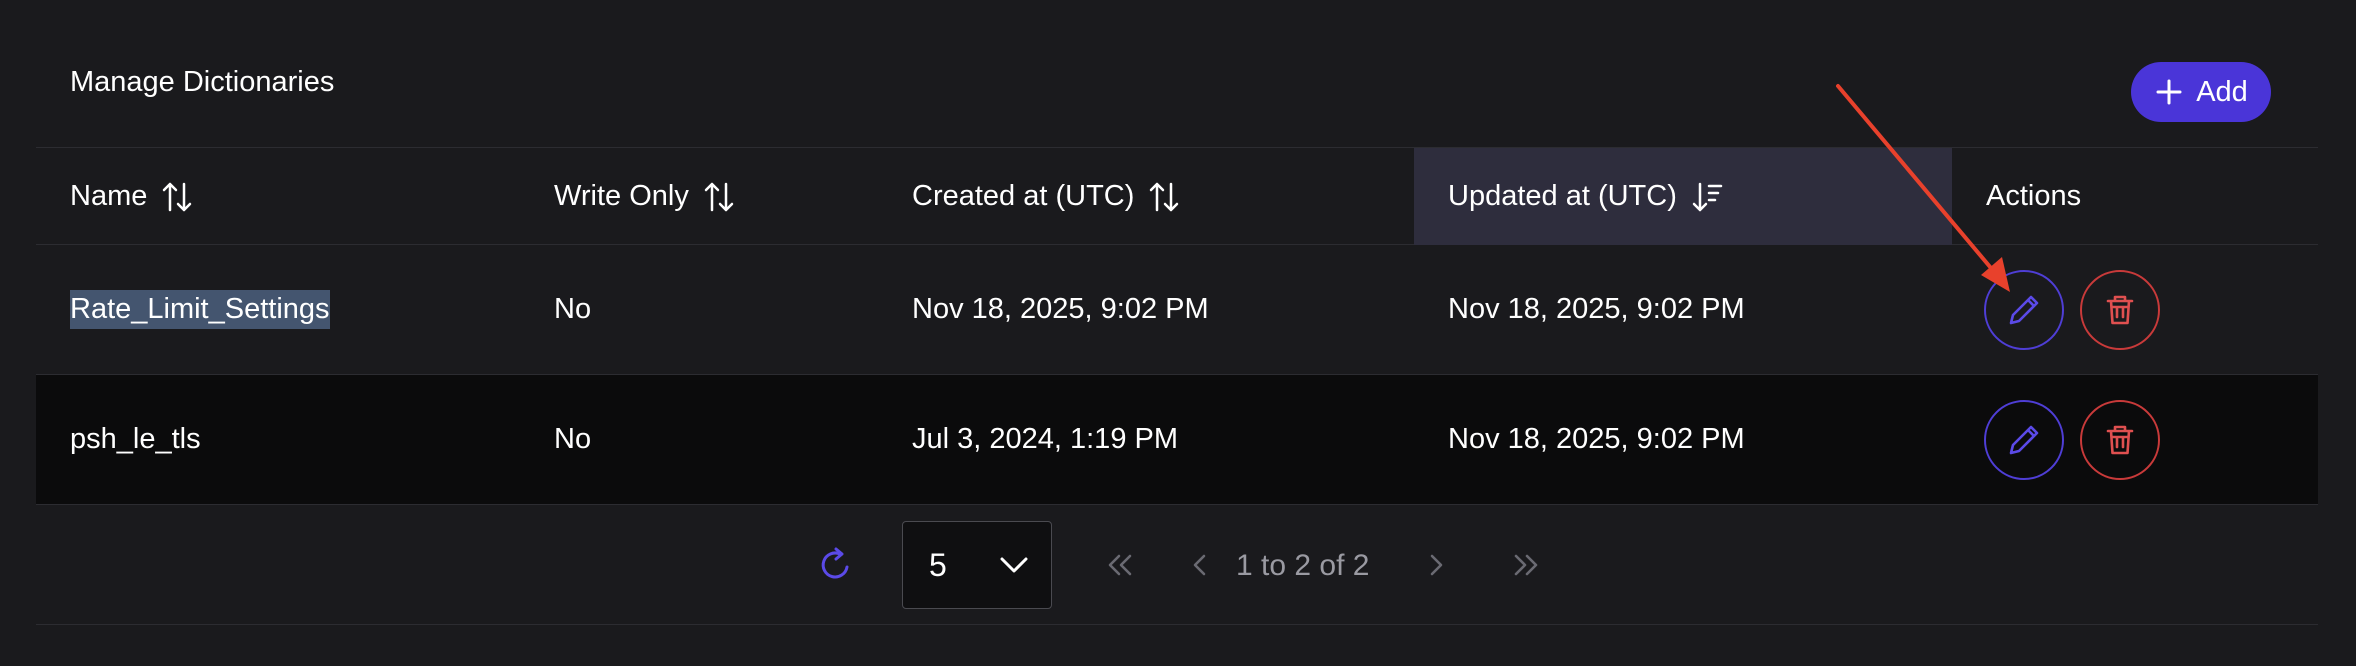  I want to click on double-chevron-right-icon, so click(1526, 565).